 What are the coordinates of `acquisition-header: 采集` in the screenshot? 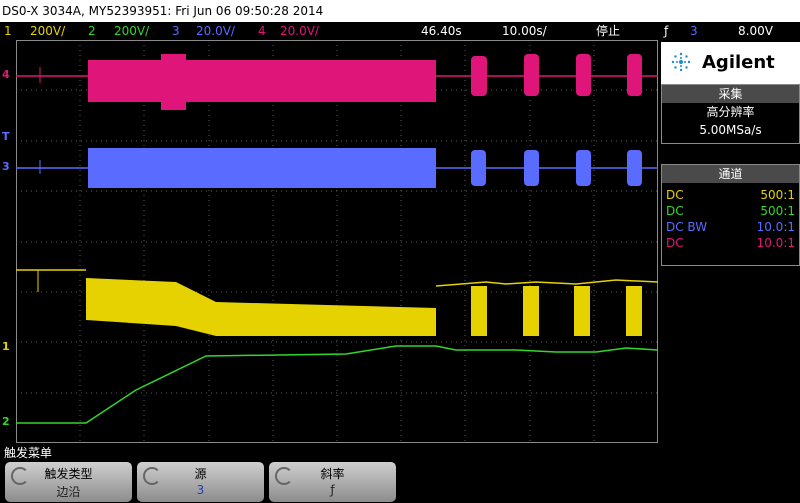 It's located at (730, 94).